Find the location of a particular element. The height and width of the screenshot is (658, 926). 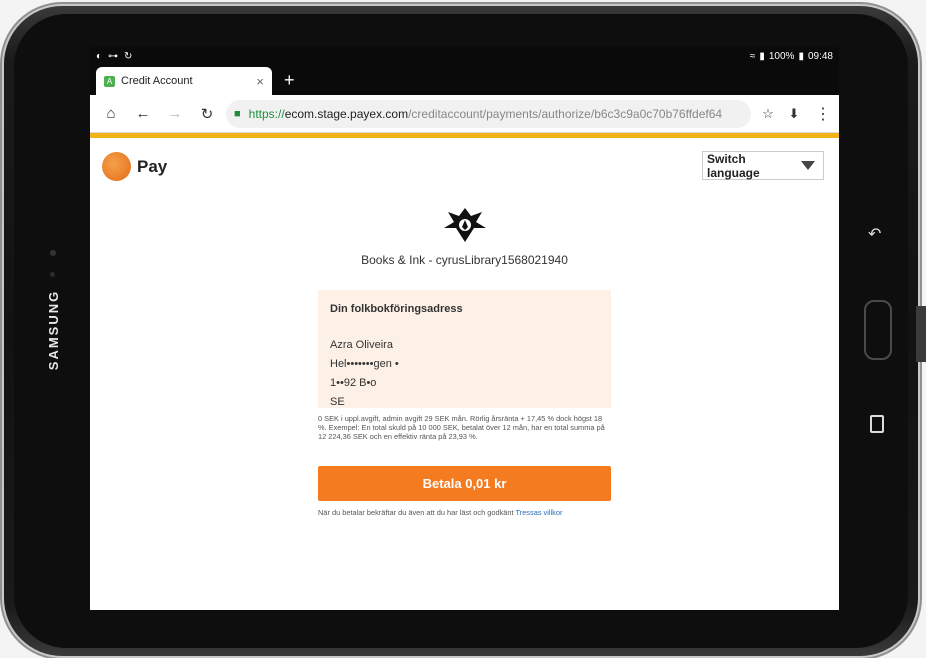

logo-icon is located at coordinates (116, 166).